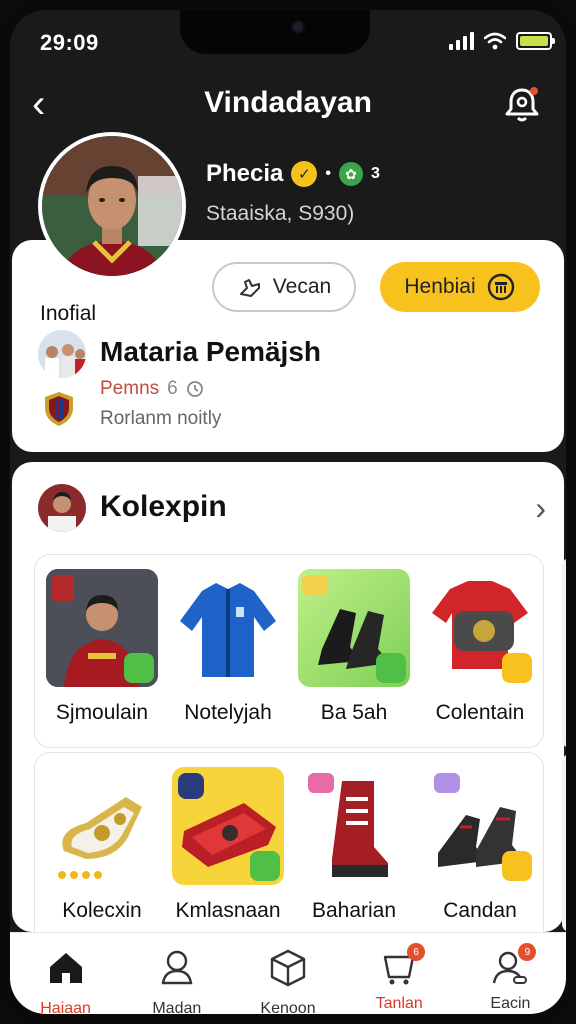 Image resolution: width=576 pixels, height=1024 pixels. I want to click on club-stat-value: 6, so click(172, 388).